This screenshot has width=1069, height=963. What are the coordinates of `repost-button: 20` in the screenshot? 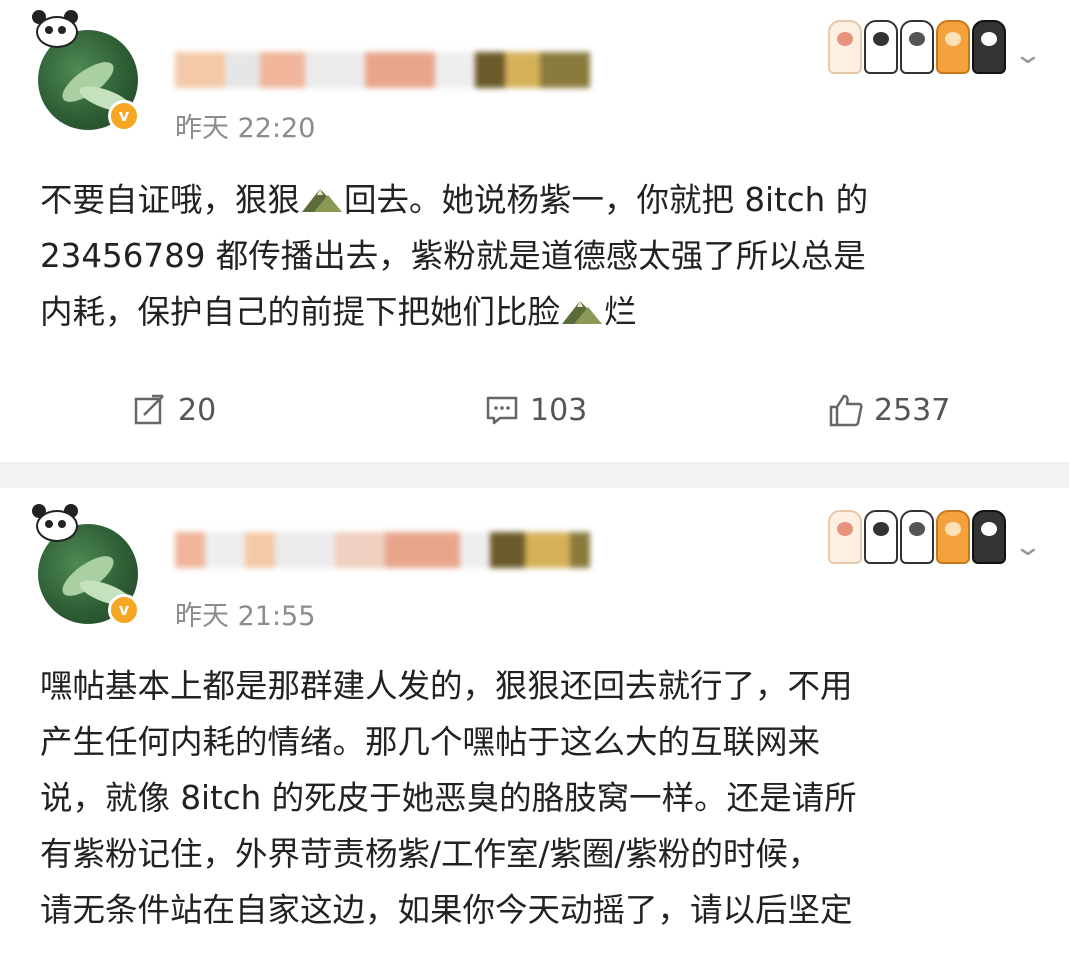 It's located at (174, 410).